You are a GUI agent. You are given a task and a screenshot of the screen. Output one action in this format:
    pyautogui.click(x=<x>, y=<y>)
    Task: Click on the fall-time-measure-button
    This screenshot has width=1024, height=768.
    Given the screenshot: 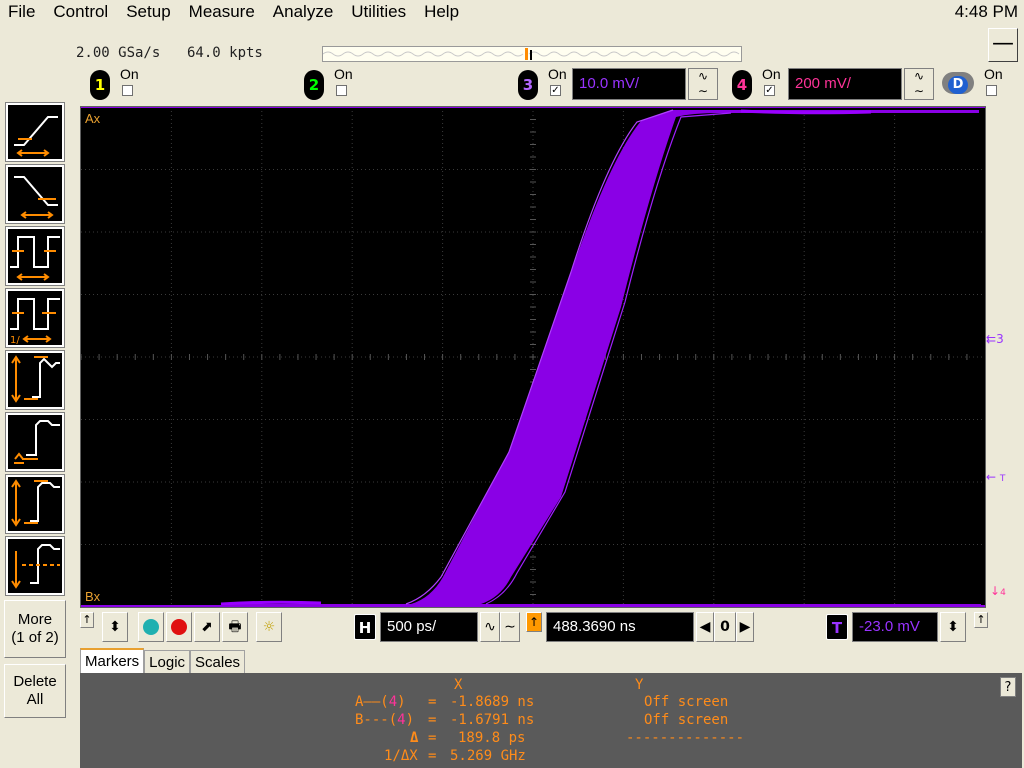 What is the action you would take?
    pyautogui.click(x=35, y=194)
    